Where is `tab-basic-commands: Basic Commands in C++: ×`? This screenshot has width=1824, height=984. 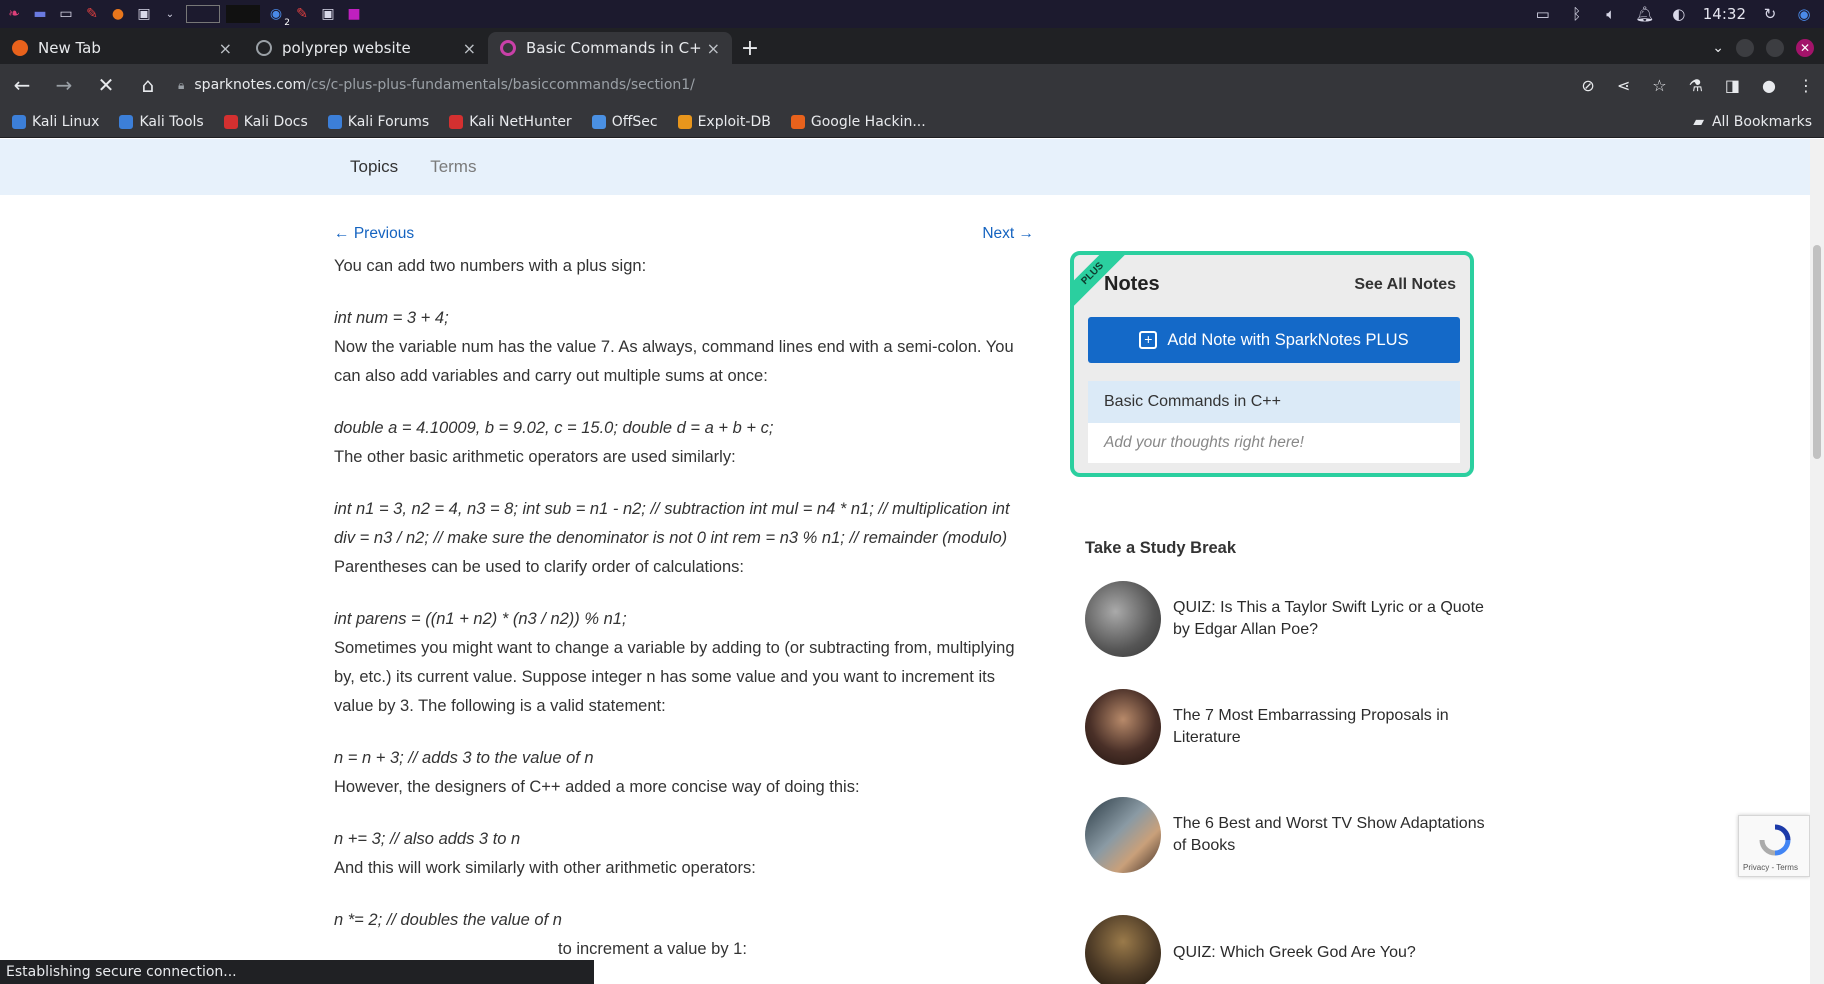 tab-basic-commands: Basic Commands in C++: × is located at coordinates (610, 48).